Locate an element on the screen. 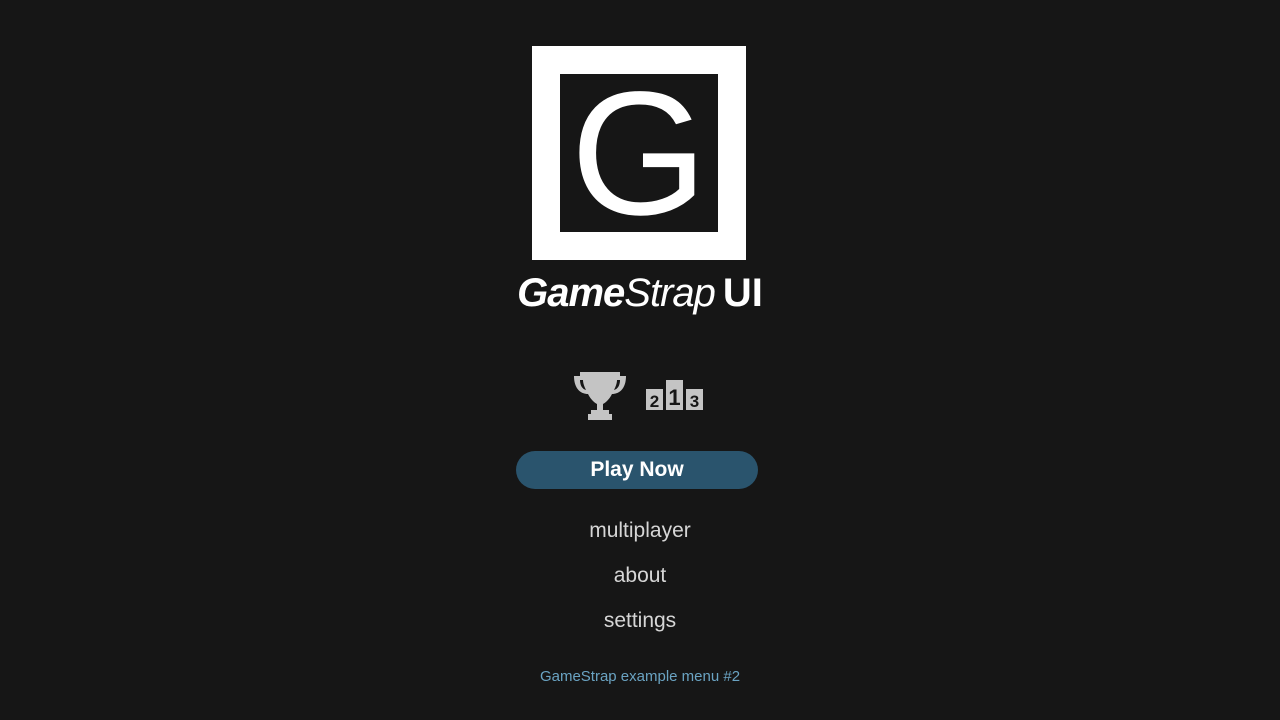 The image size is (1280, 720). multiplayer-link: multiplayer is located at coordinates (640, 531).